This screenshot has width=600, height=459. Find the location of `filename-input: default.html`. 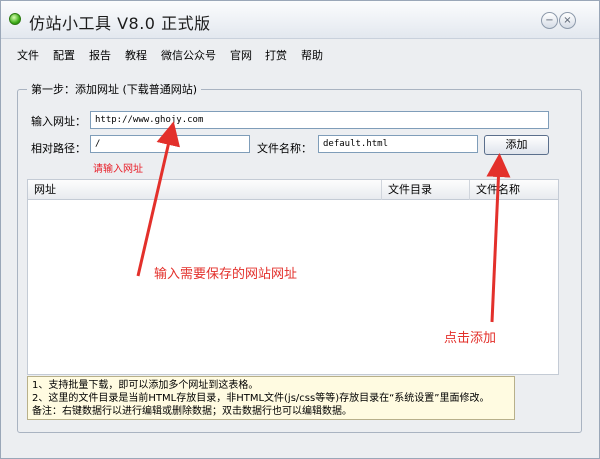

filename-input: default.html is located at coordinates (398, 144).